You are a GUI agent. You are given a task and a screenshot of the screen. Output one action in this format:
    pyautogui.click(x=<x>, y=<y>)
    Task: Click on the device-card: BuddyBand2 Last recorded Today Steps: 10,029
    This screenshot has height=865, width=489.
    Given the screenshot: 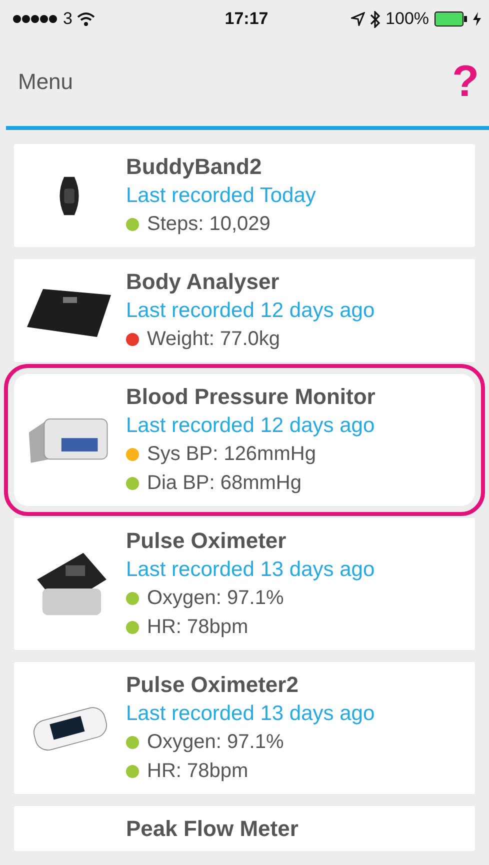 What is the action you would take?
    pyautogui.click(x=244, y=195)
    